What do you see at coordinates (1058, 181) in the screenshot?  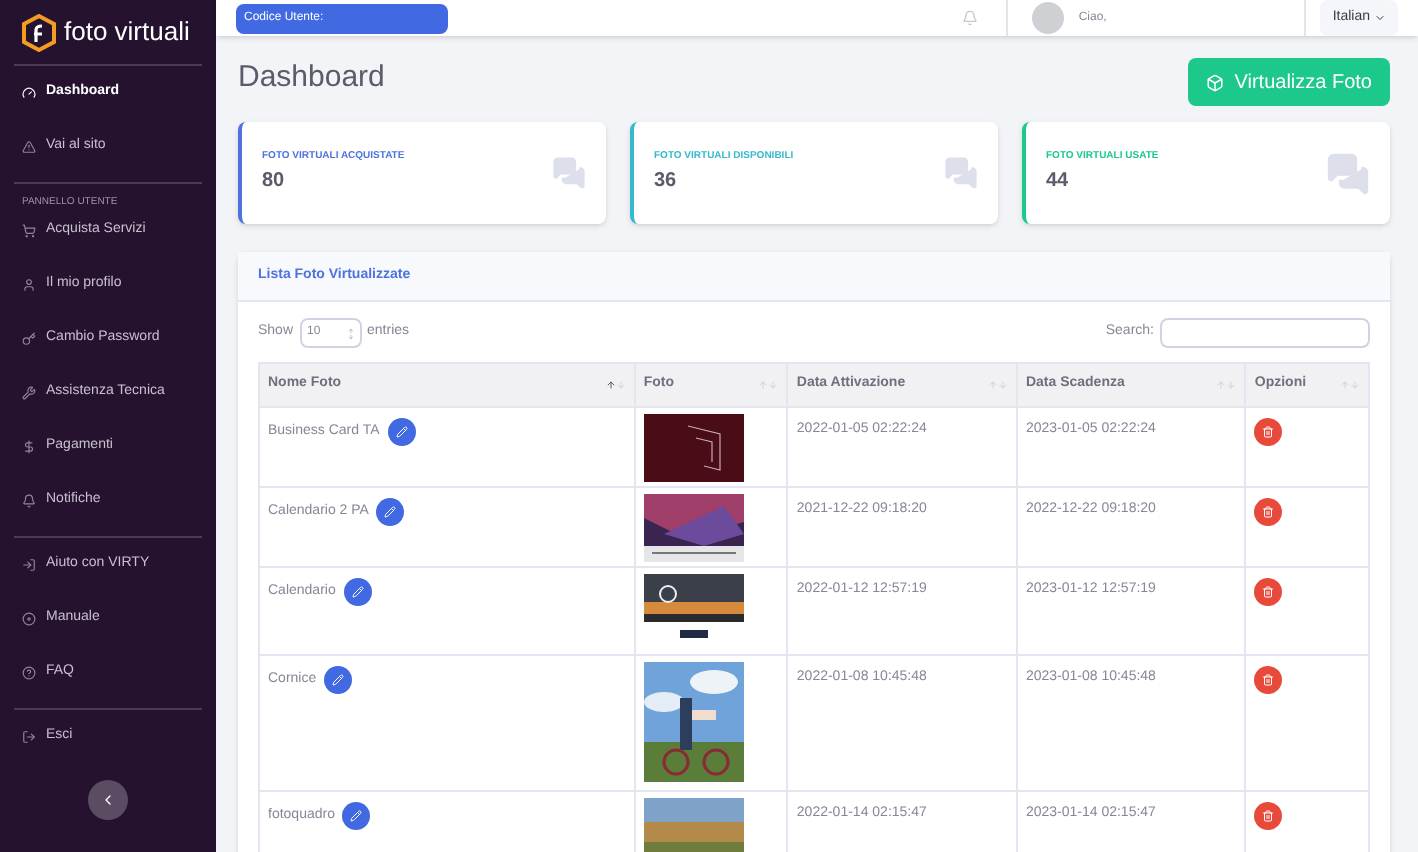 I see `stat-value: 44` at bounding box center [1058, 181].